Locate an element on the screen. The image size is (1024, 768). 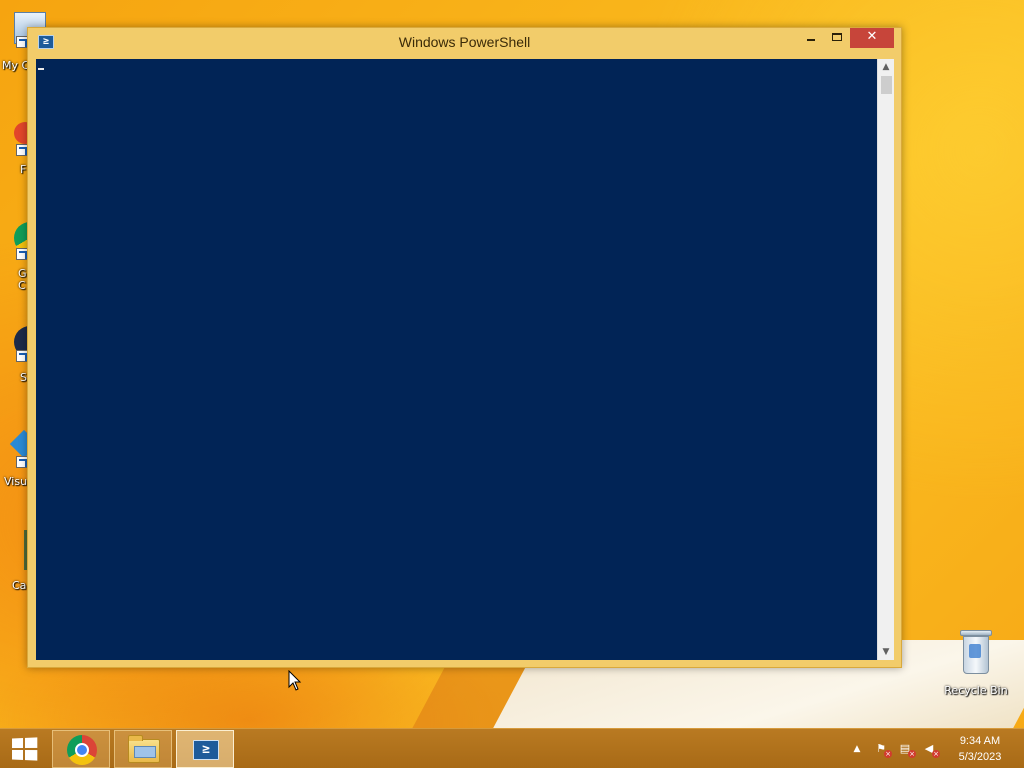
maximize-button is located at coordinates (837, 38).